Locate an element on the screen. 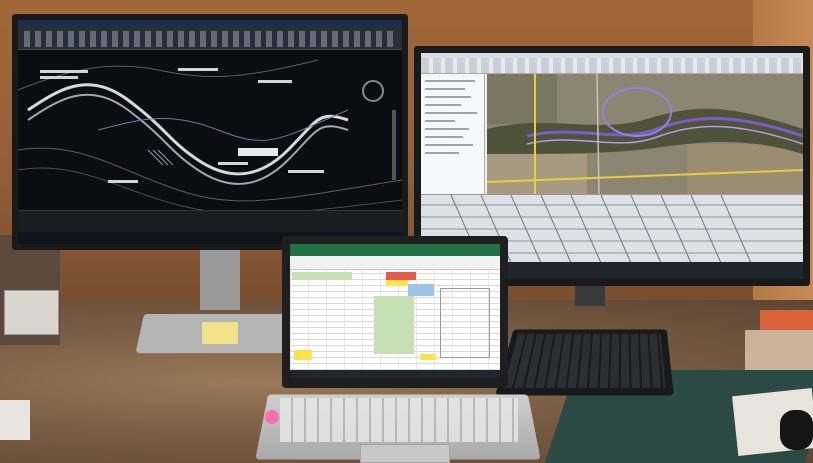 Image resolution: width=813 pixels, height=463 pixels. spreadsheet-ribbon is located at coordinates (395, 263).